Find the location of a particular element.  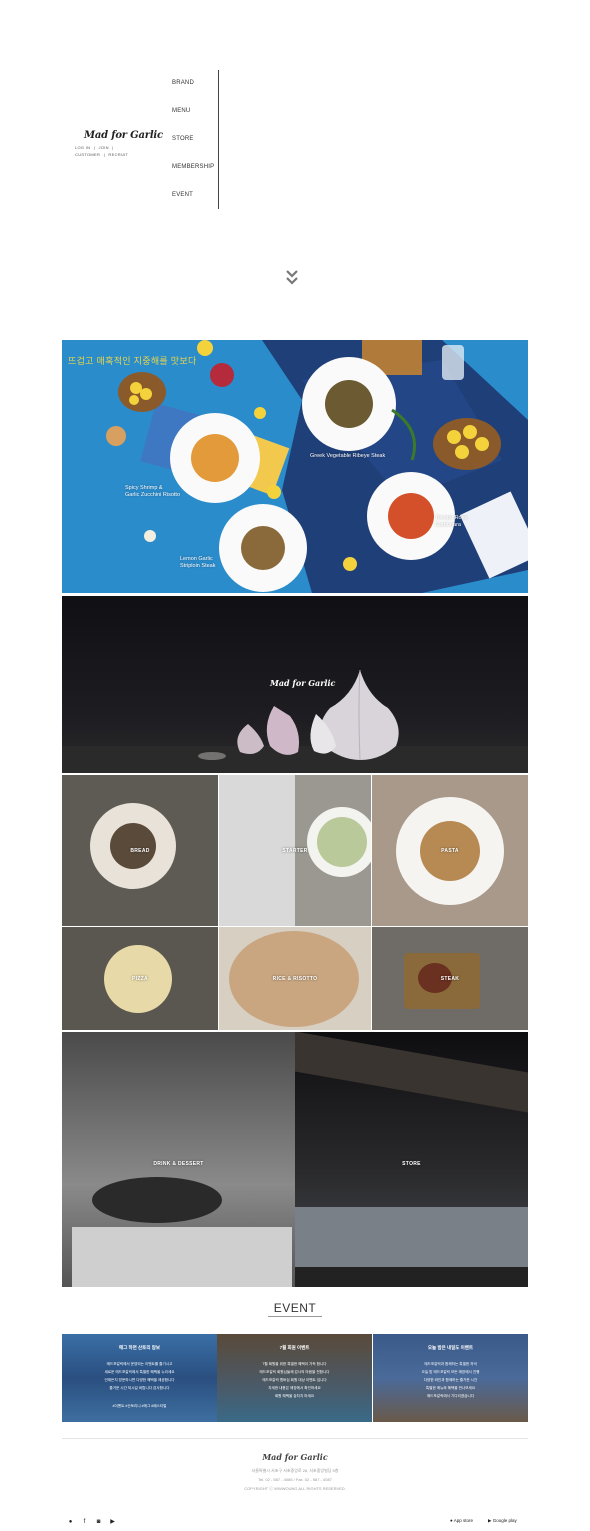

footer-copyright: COPYRIGHT ⓒ WWWOUNG ALL RIGHTS RESERVED. is located at coordinates (295, 1488).